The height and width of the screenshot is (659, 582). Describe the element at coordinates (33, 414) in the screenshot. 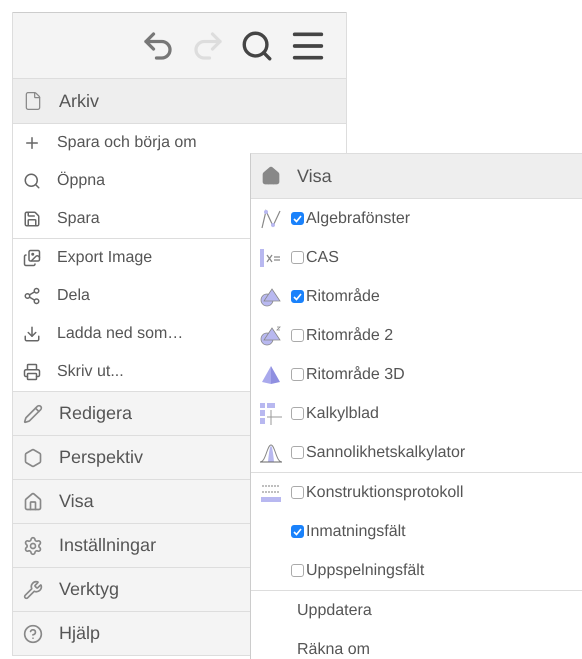

I see `pencil-icon` at that location.